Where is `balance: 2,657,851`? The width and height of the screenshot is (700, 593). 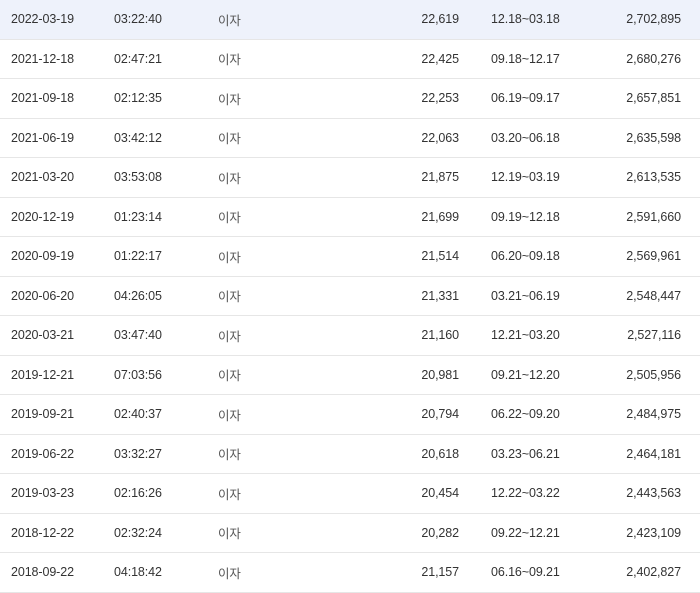
balance: 2,657,851 is located at coordinates (653, 98).